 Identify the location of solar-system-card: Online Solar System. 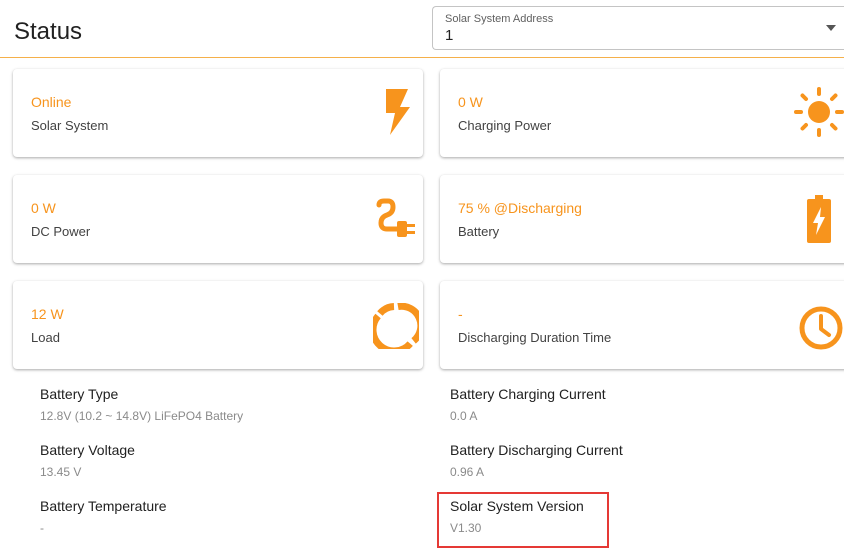
(218, 113).